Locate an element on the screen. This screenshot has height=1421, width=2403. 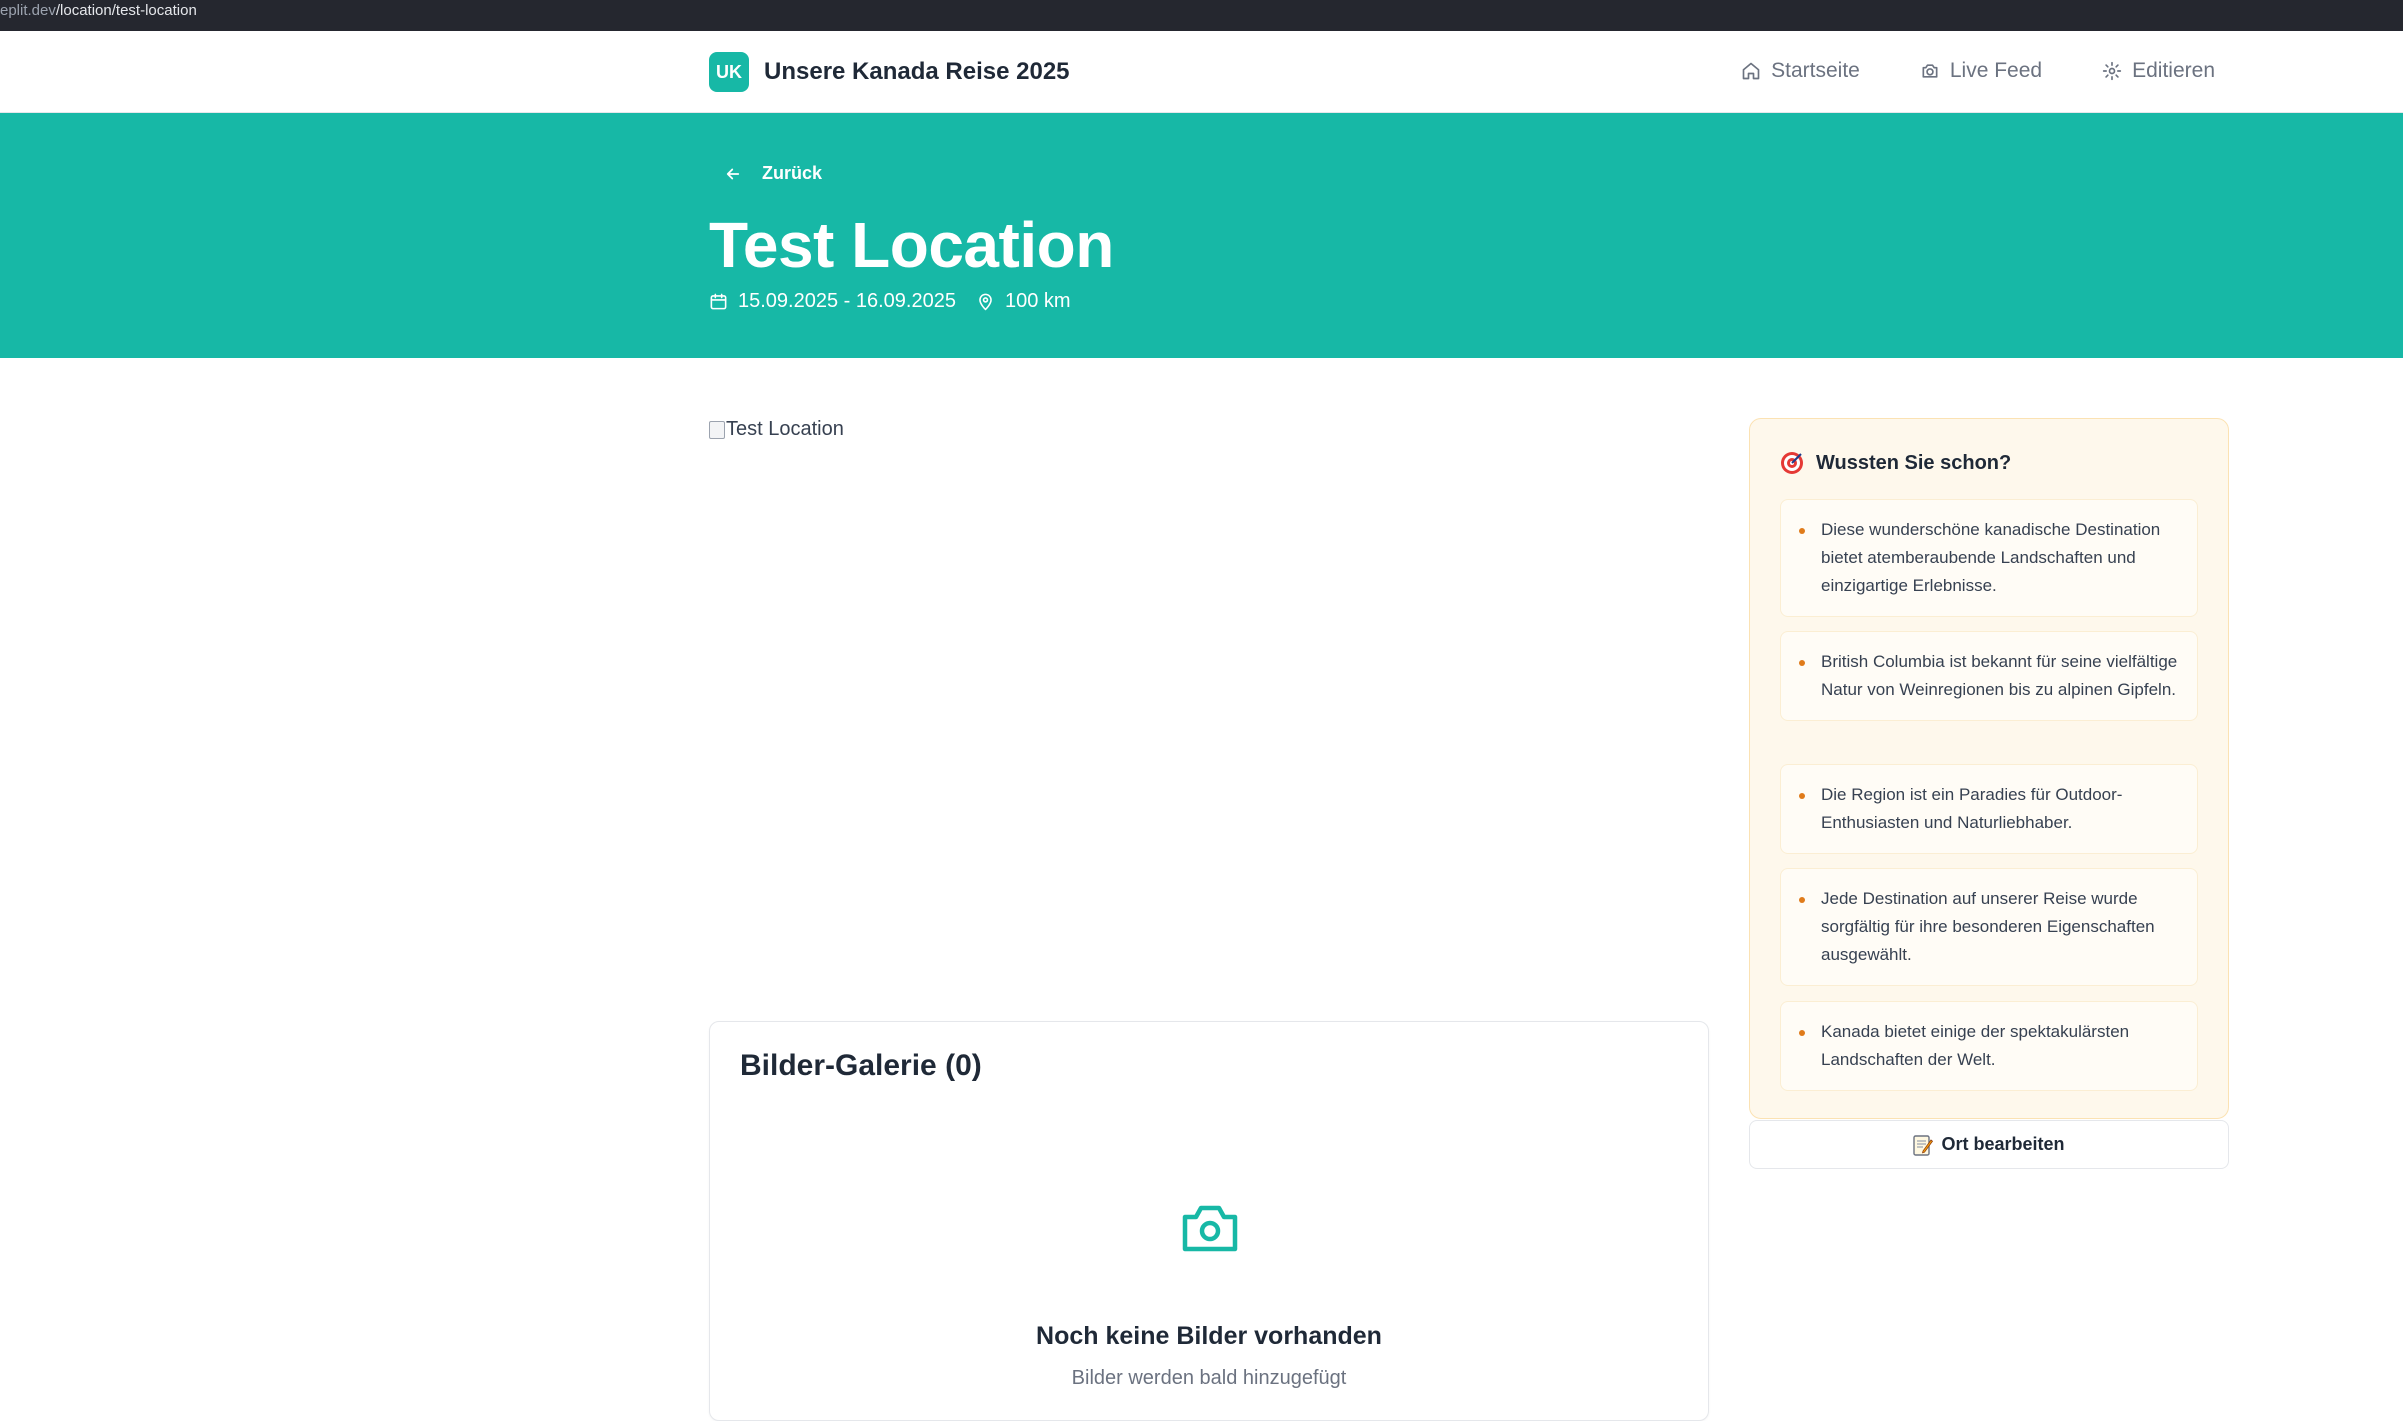
edit-location-button: Ort bearbeiten is located at coordinates (1989, 1144).